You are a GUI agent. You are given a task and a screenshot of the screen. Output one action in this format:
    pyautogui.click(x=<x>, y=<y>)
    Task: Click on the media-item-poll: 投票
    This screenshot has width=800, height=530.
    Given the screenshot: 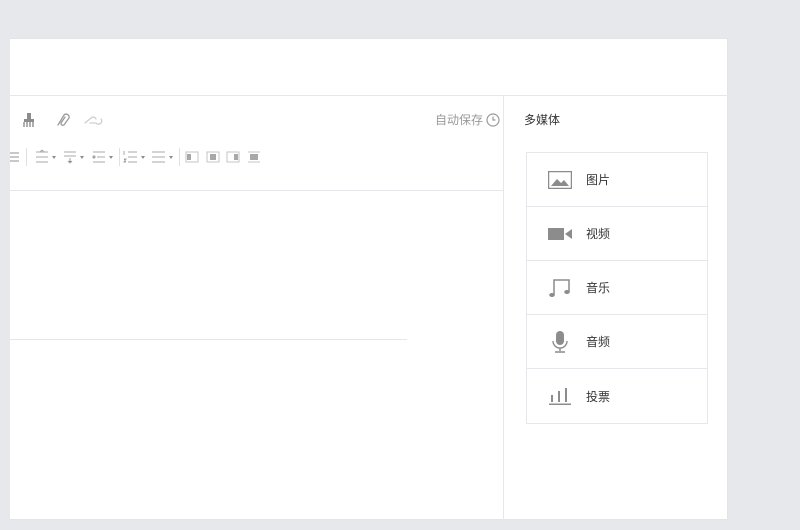 What is the action you would take?
    pyautogui.click(x=617, y=396)
    